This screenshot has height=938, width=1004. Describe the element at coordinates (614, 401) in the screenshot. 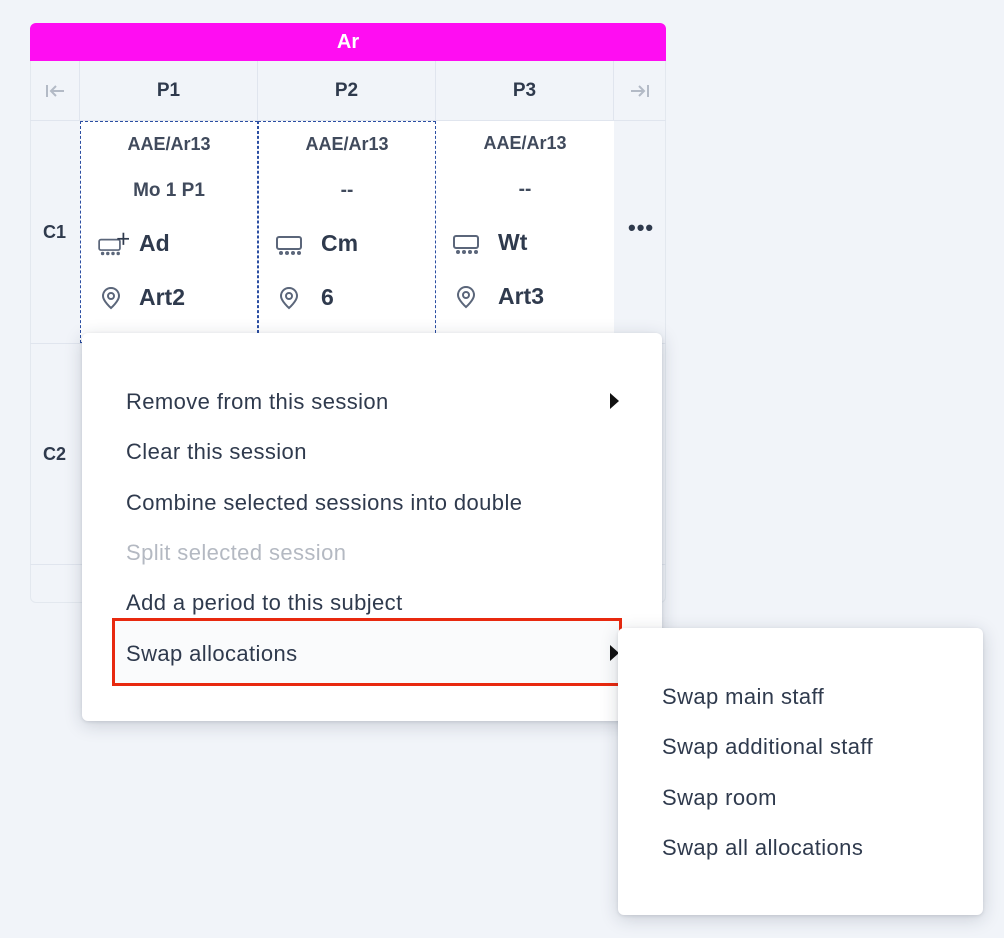

I see `submenu-arrow-icon` at that location.